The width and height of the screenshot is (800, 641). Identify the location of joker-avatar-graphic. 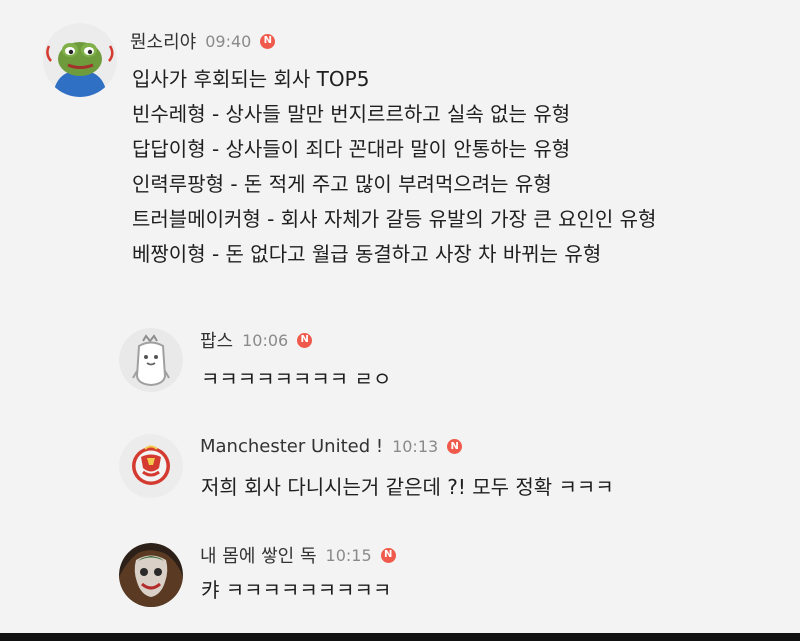
(151, 575).